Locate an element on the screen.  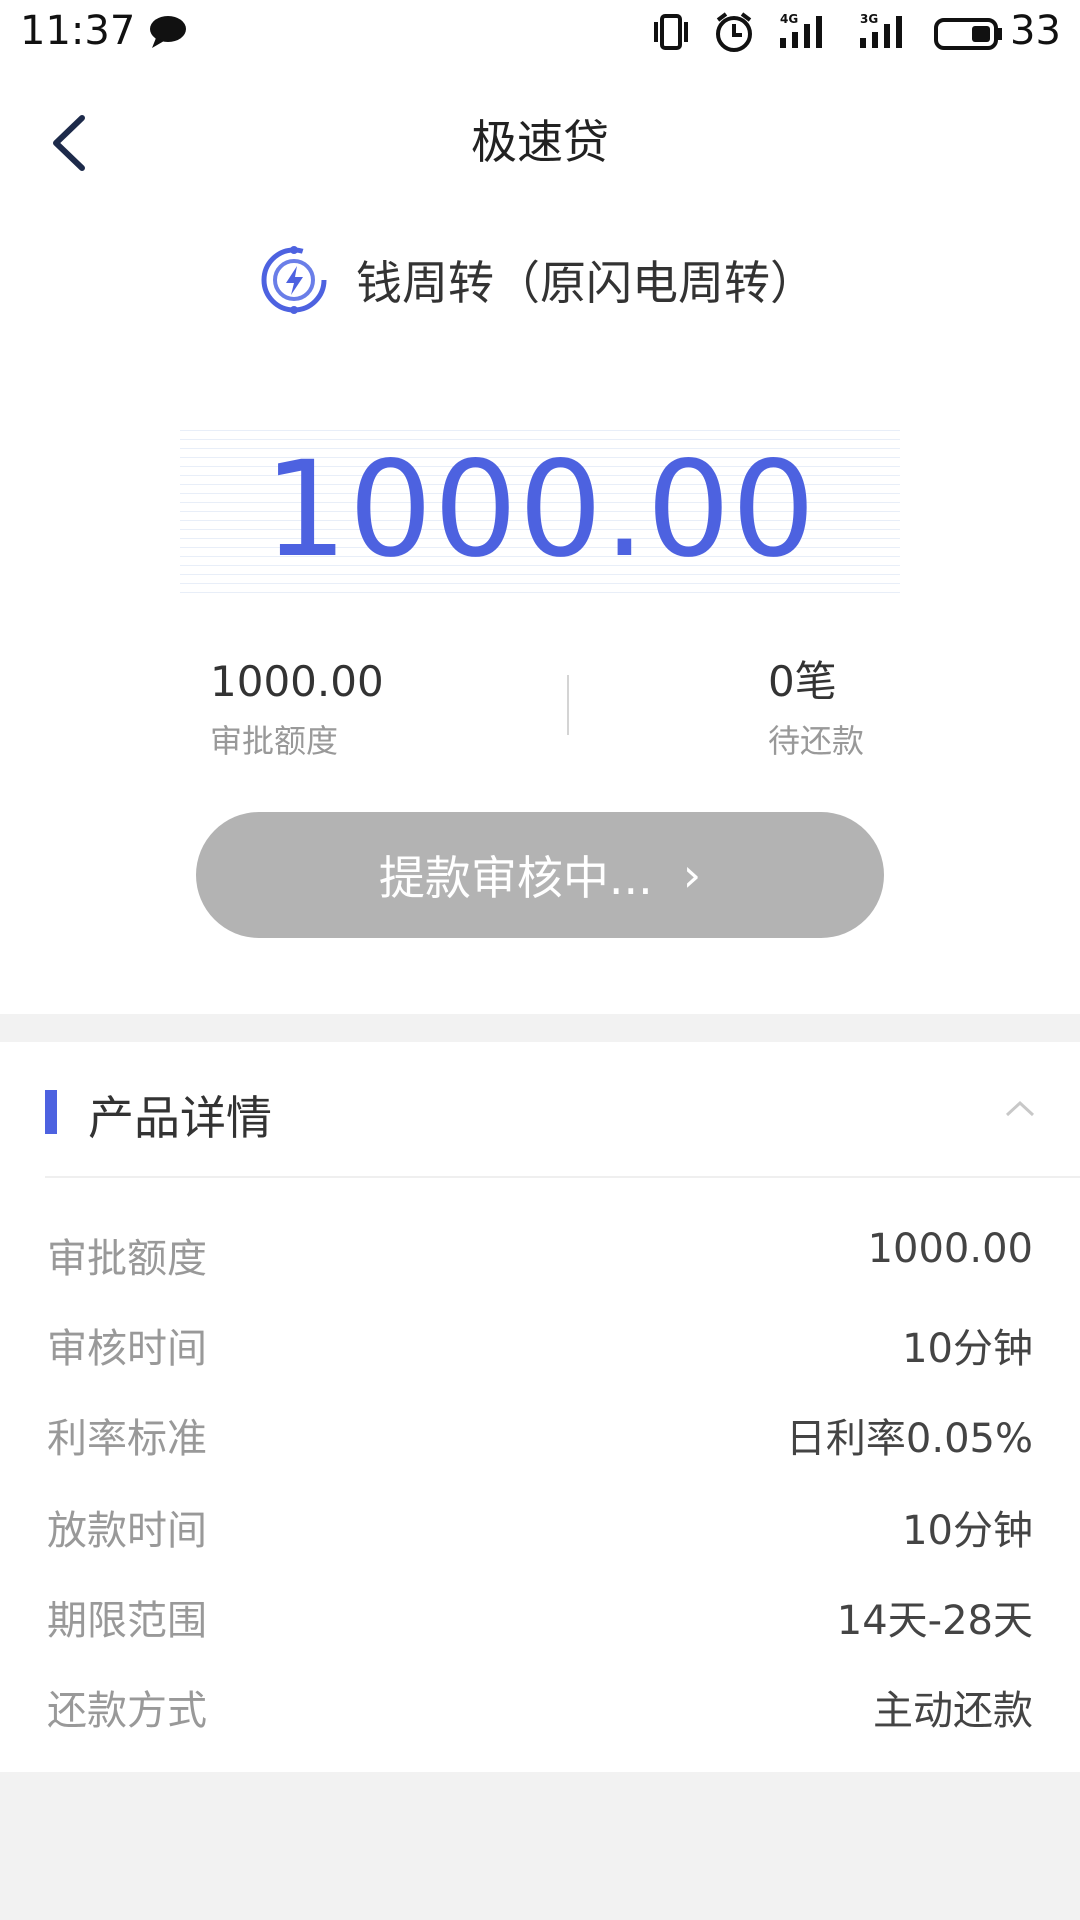
withdrawal-review-button: 提款审核中... › is located at coordinates (540, 875).